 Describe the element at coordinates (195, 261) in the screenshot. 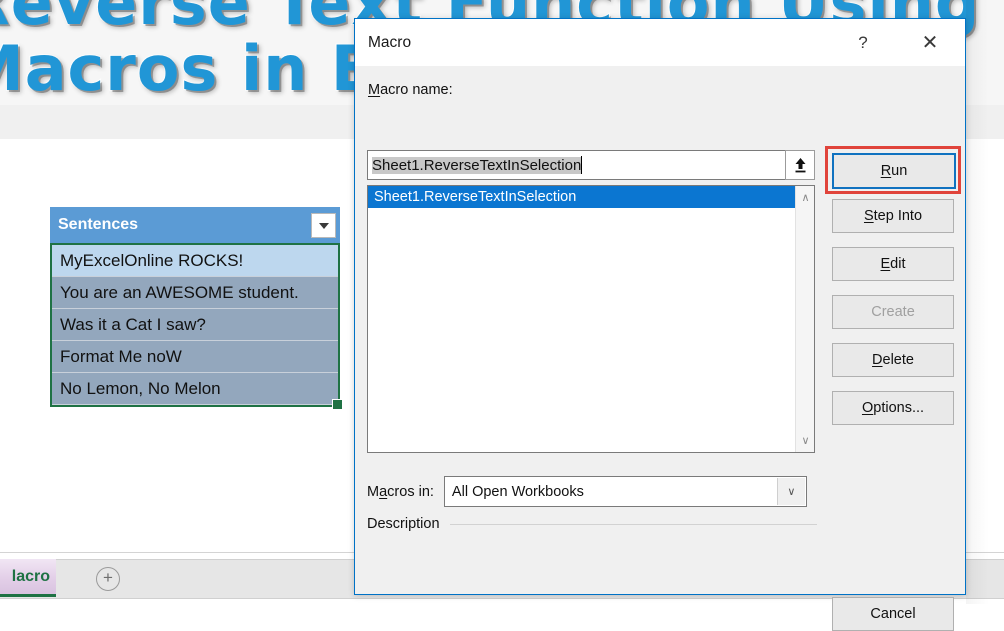

I see `table-row: MyExcelOnline ROCKS!` at that location.